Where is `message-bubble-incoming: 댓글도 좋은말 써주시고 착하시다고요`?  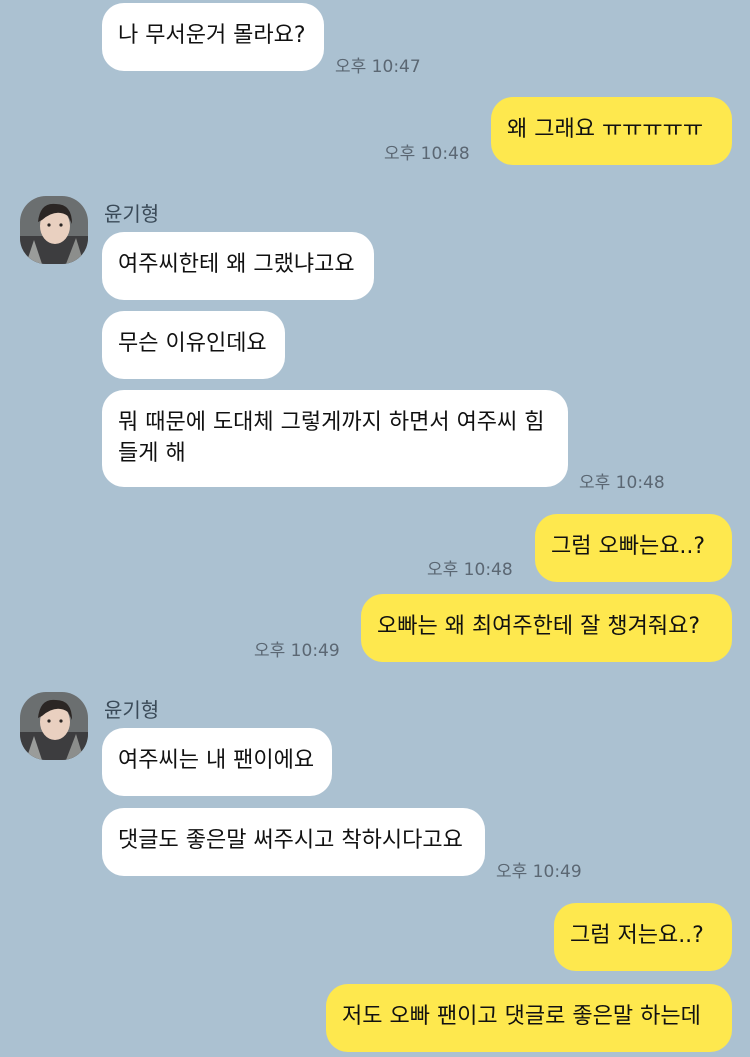
message-bubble-incoming: 댓글도 좋은말 써주시고 착하시다고요 is located at coordinates (293, 842).